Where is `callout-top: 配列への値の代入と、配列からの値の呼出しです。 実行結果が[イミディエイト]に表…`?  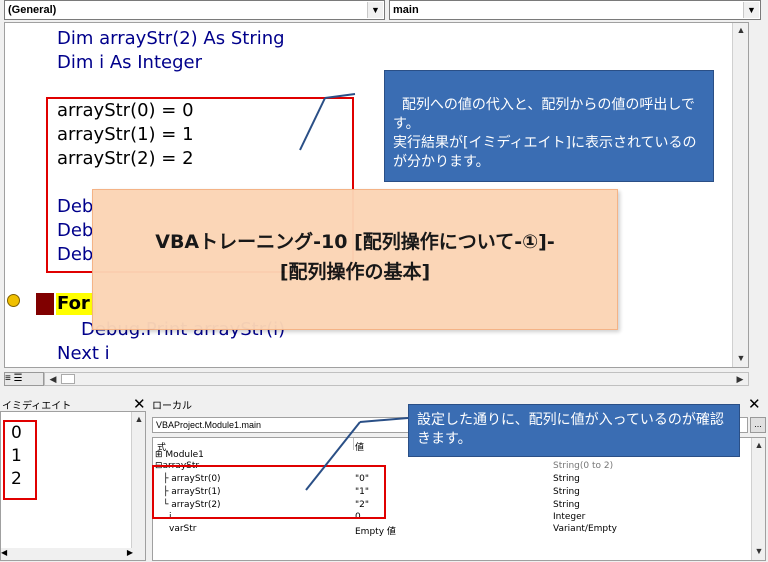
callout-top: 配列への値の代入と、配列からの値の呼出しです。 実行結果が[イミディエイト]に表… is located at coordinates (549, 126).